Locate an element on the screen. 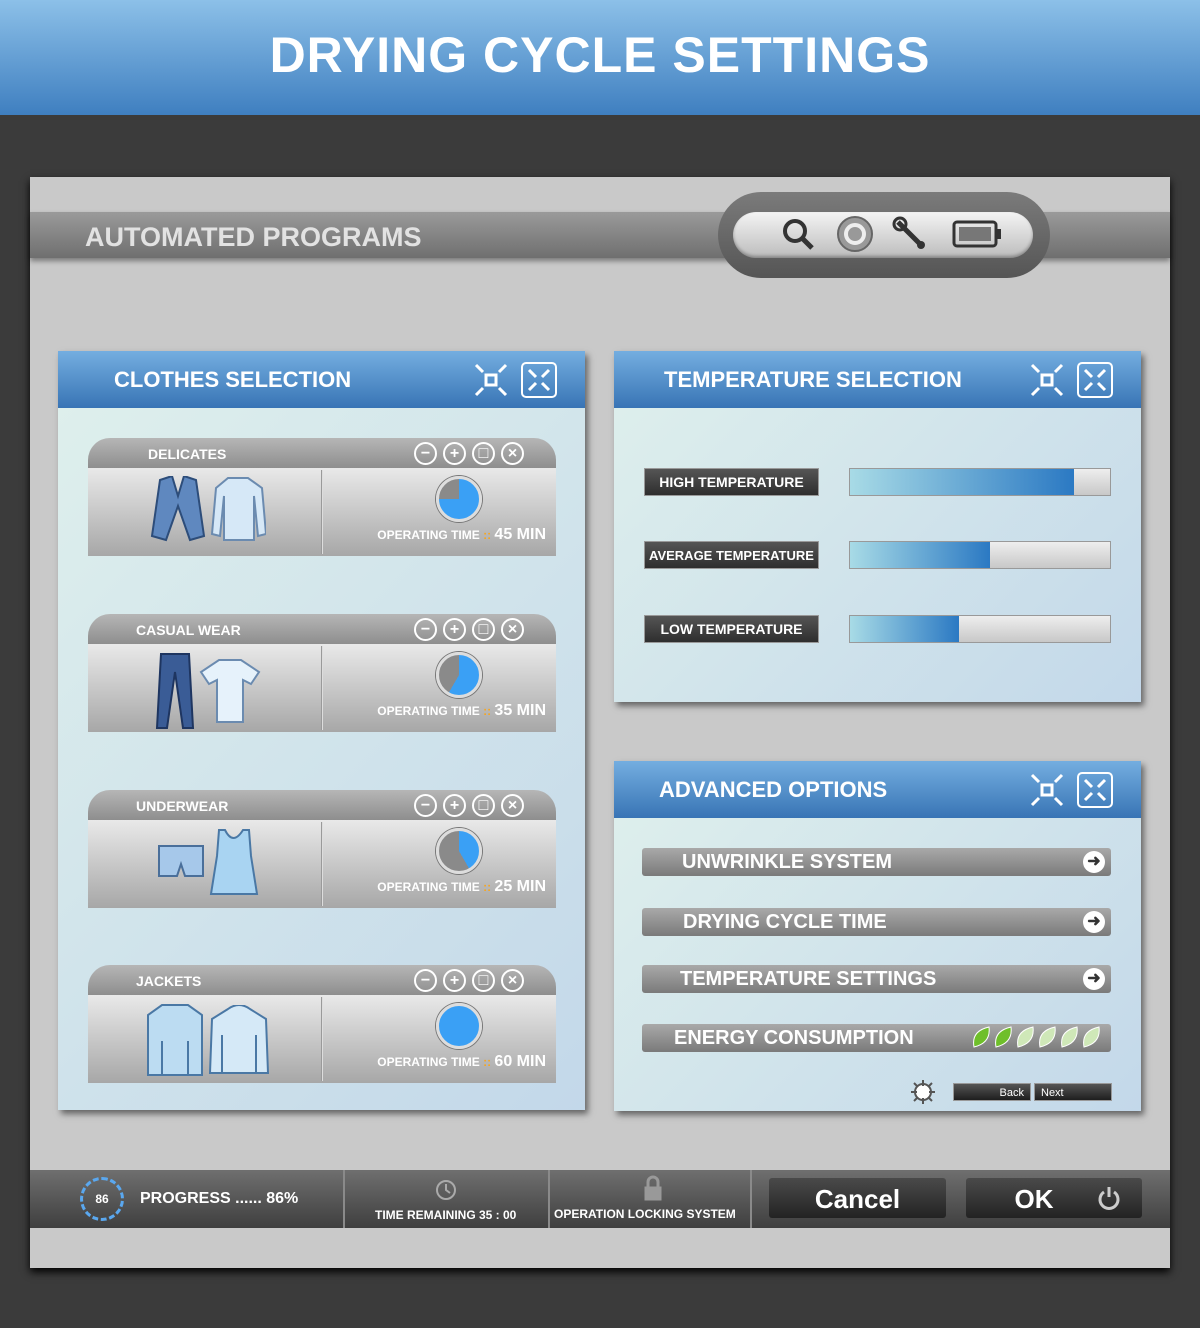  card-body: OPERATING TIME :: 45 MIN is located at coordinates (322, 512).